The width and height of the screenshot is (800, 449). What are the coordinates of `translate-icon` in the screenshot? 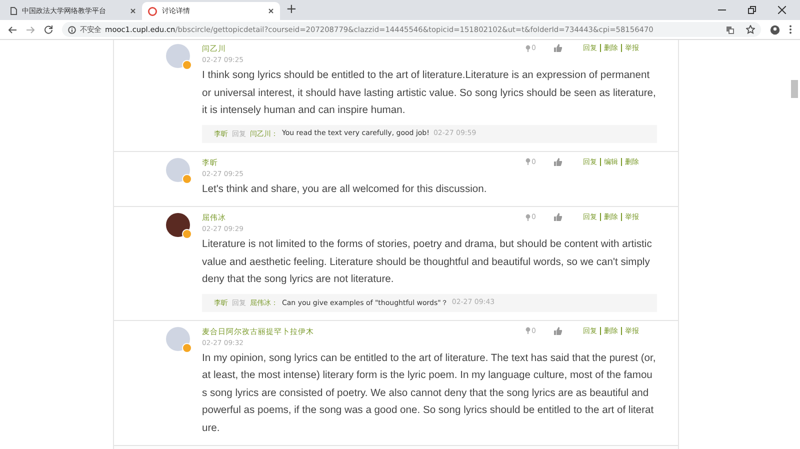 It's located at (730, 30).